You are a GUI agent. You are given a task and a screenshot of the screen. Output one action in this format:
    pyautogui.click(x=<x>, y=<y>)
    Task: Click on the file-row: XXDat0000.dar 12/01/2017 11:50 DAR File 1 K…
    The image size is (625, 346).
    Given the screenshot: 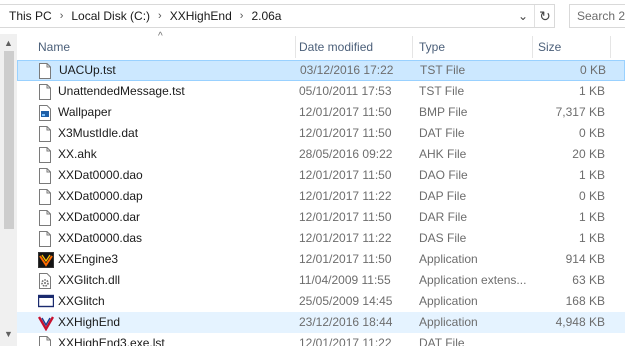 What is the action you would take?
    pyautogui.click(x=321, y=217)
    